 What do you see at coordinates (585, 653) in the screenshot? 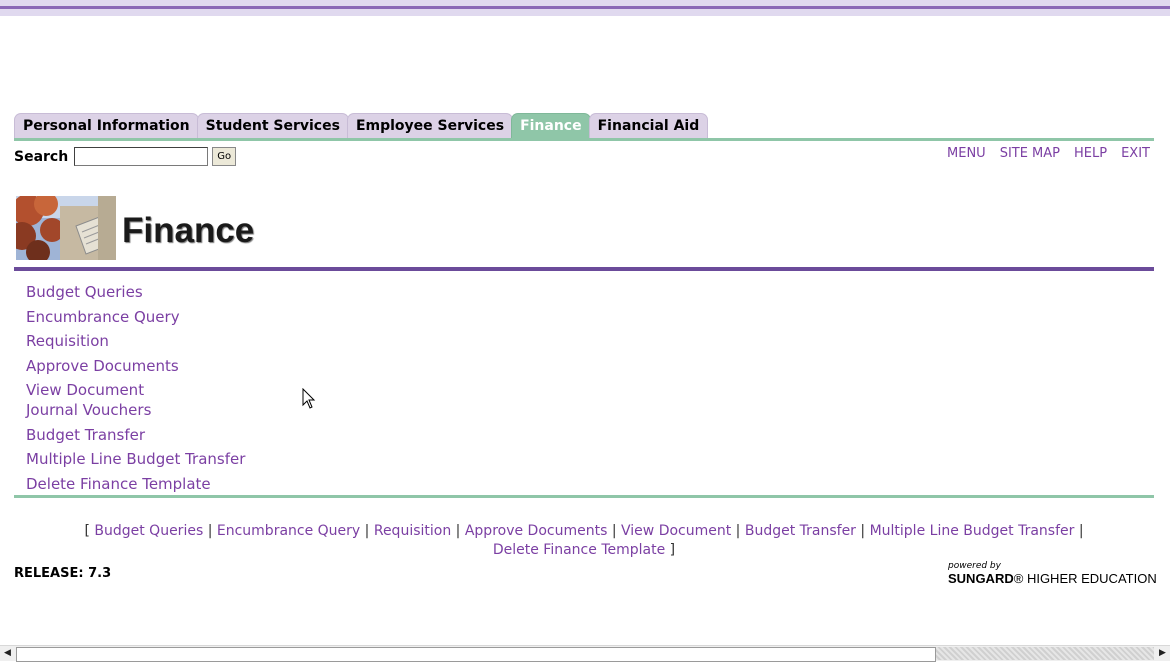
I see `horizontal-scrollbar: ◀ ▶` at bounding box center [585, 653].